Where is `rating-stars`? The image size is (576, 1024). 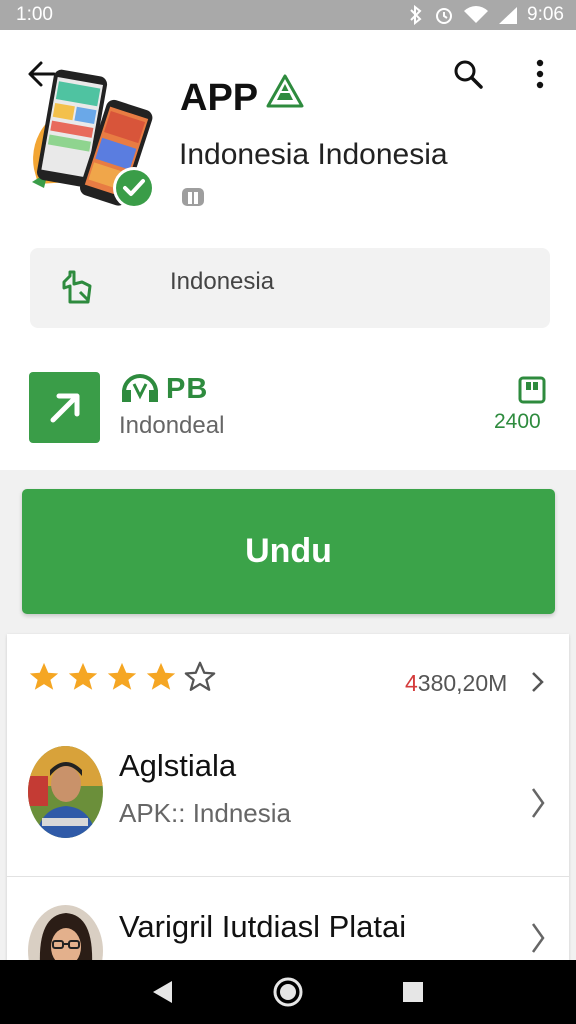
rating-stars is located at coordinates (122, 677).